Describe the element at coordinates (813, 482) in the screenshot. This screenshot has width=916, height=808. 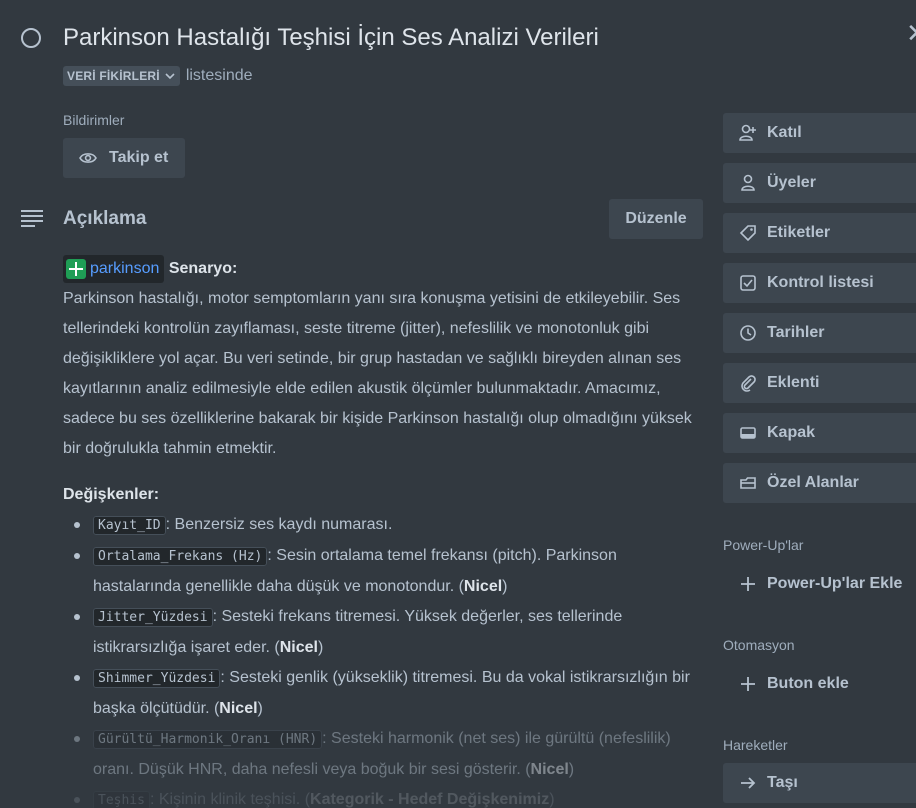
I see `sidebar-button-label: Özel Alanlar` at that location.